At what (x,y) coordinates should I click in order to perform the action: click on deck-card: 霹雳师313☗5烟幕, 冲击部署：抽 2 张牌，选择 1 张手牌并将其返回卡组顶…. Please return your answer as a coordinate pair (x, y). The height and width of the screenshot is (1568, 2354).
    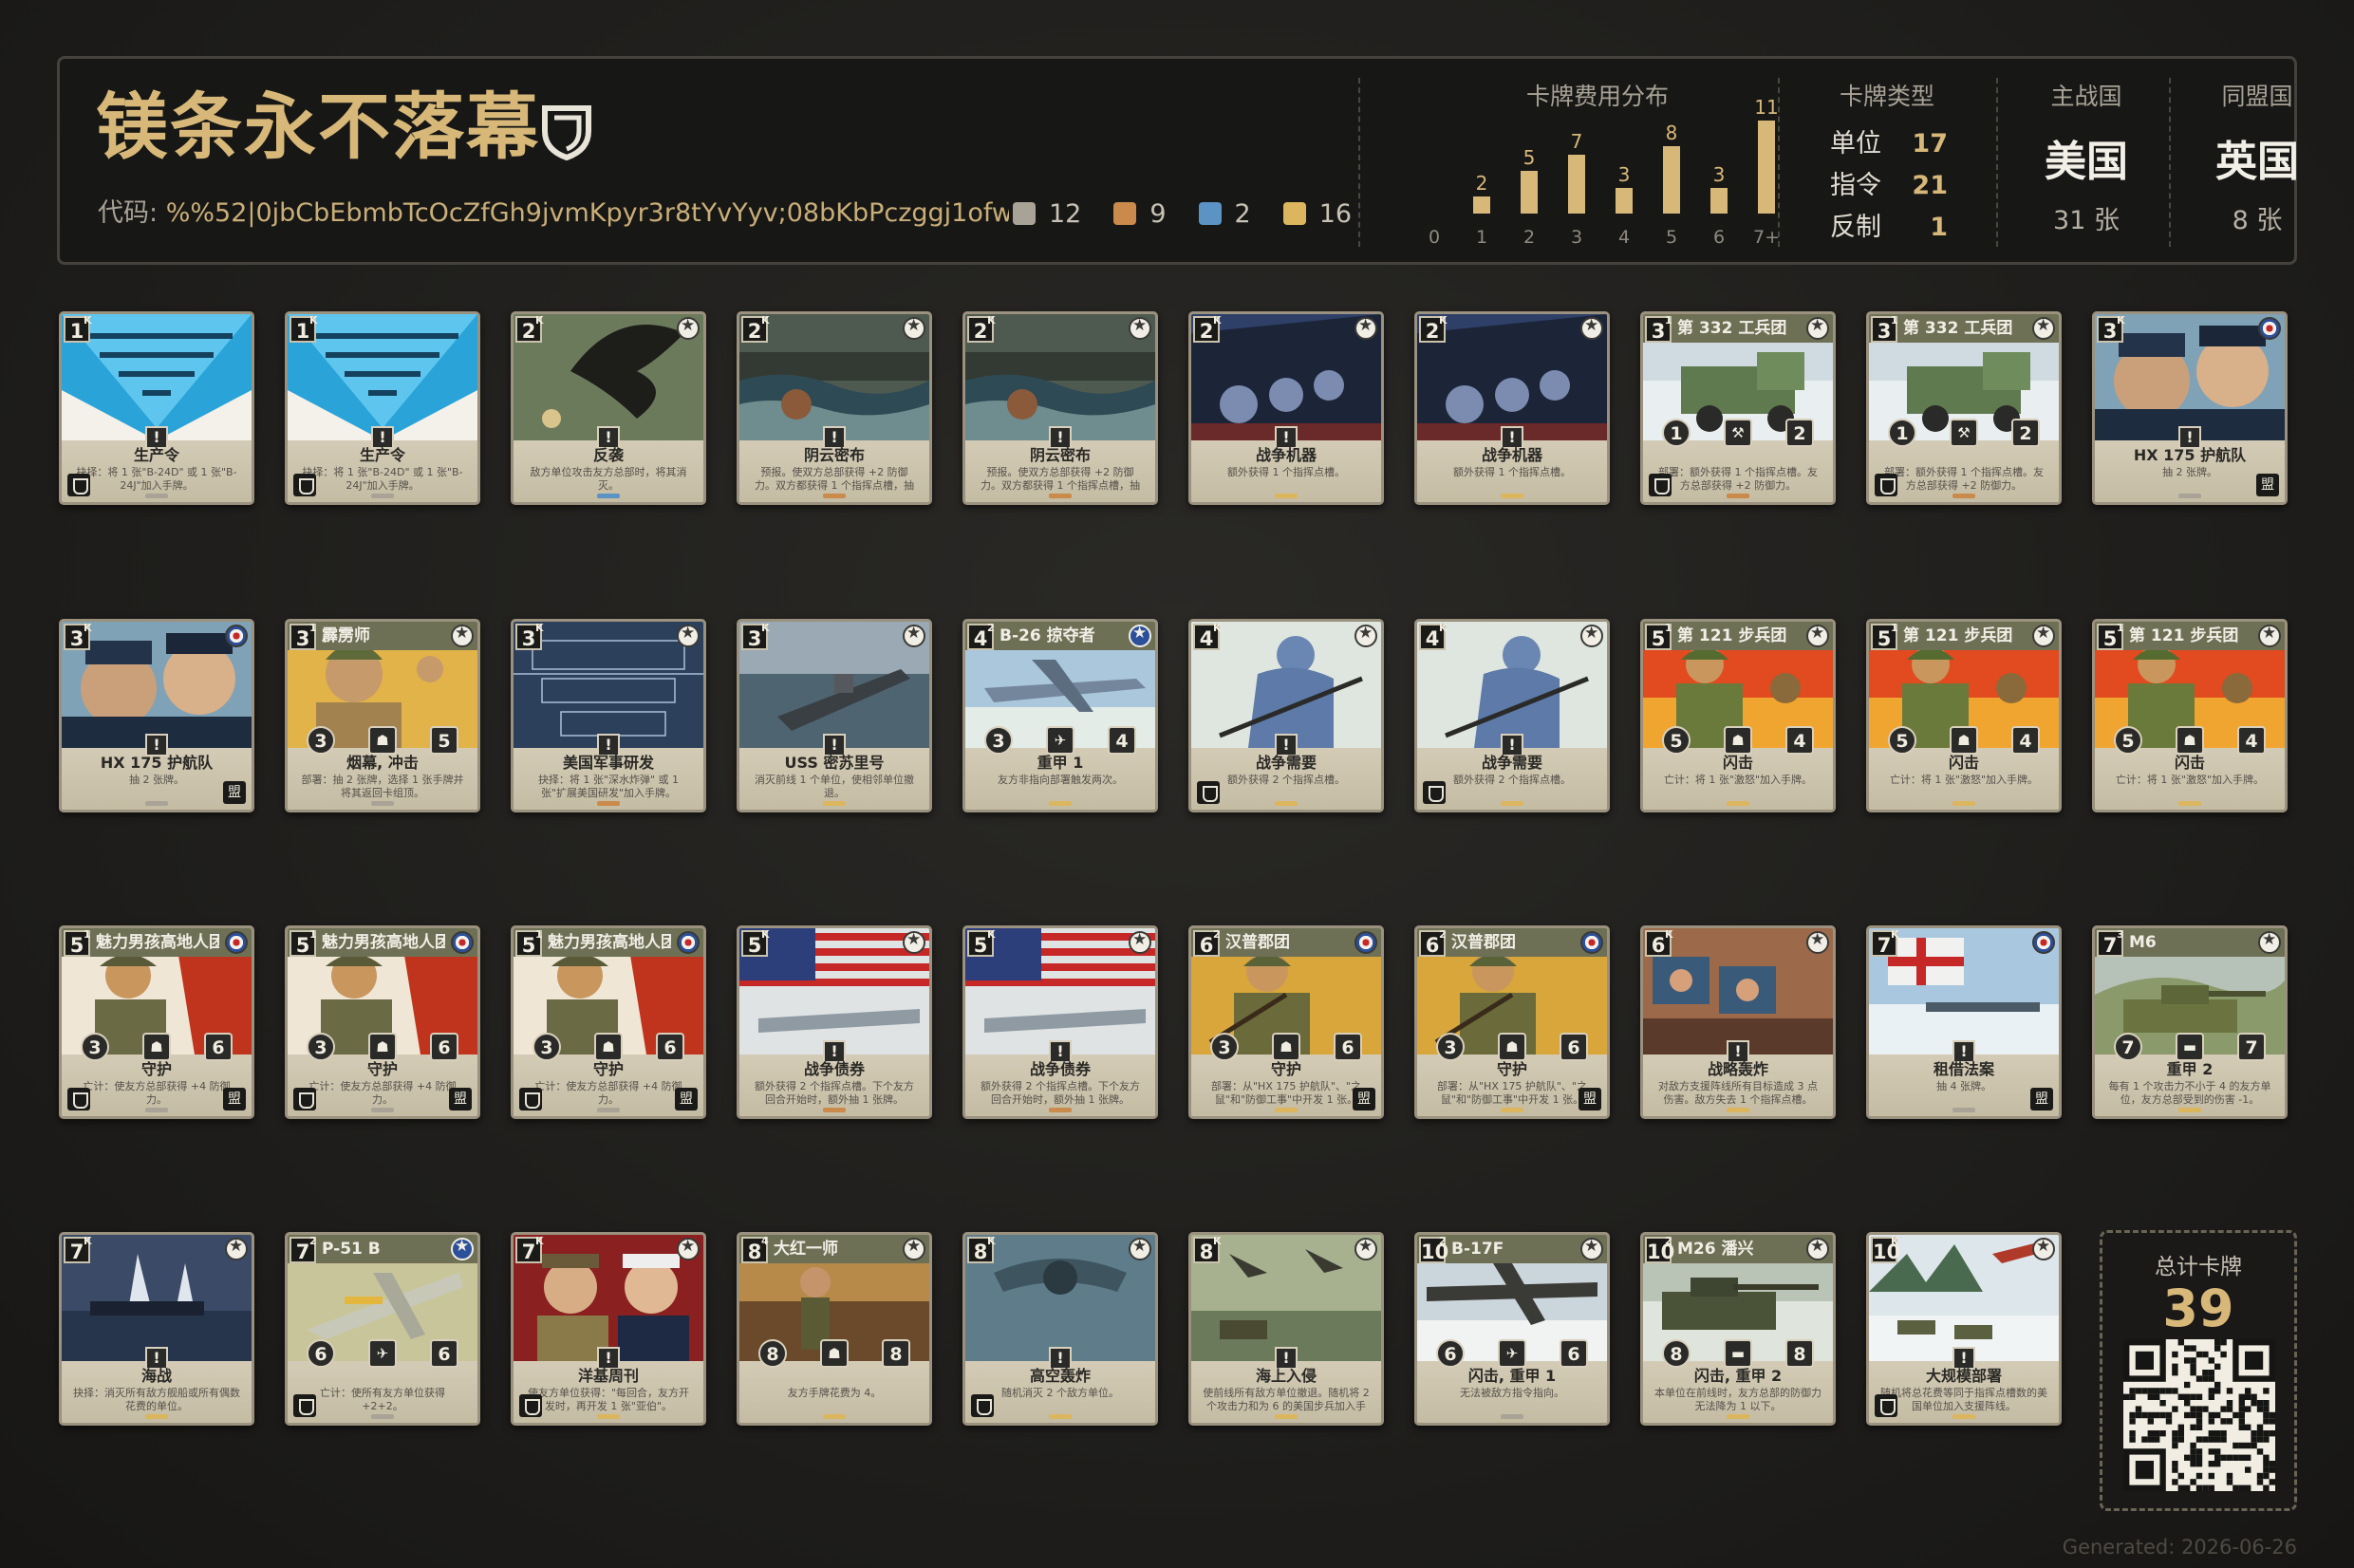
    Looking at the image, I should click on (382, 715).